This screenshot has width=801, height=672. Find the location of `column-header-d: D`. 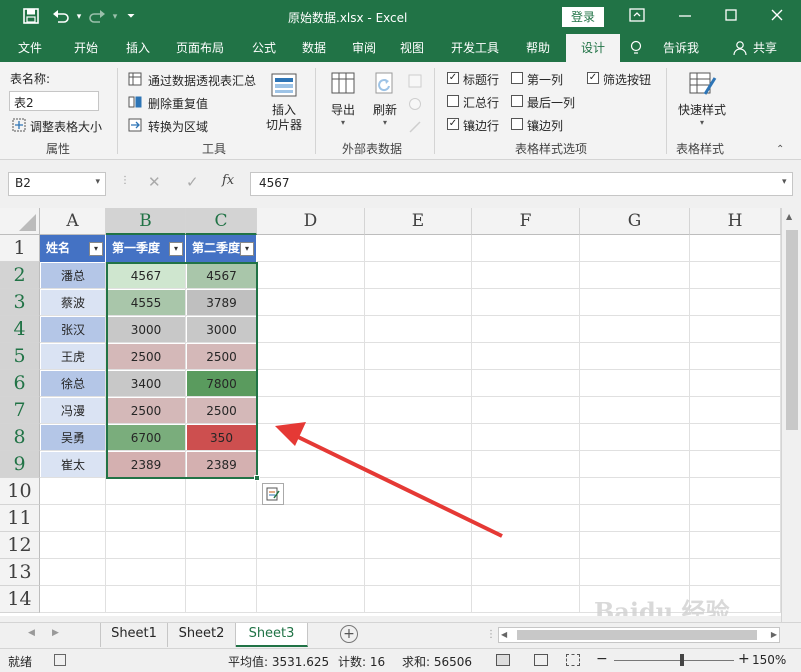

column-header-d: D is located at coordinates (311, 221).